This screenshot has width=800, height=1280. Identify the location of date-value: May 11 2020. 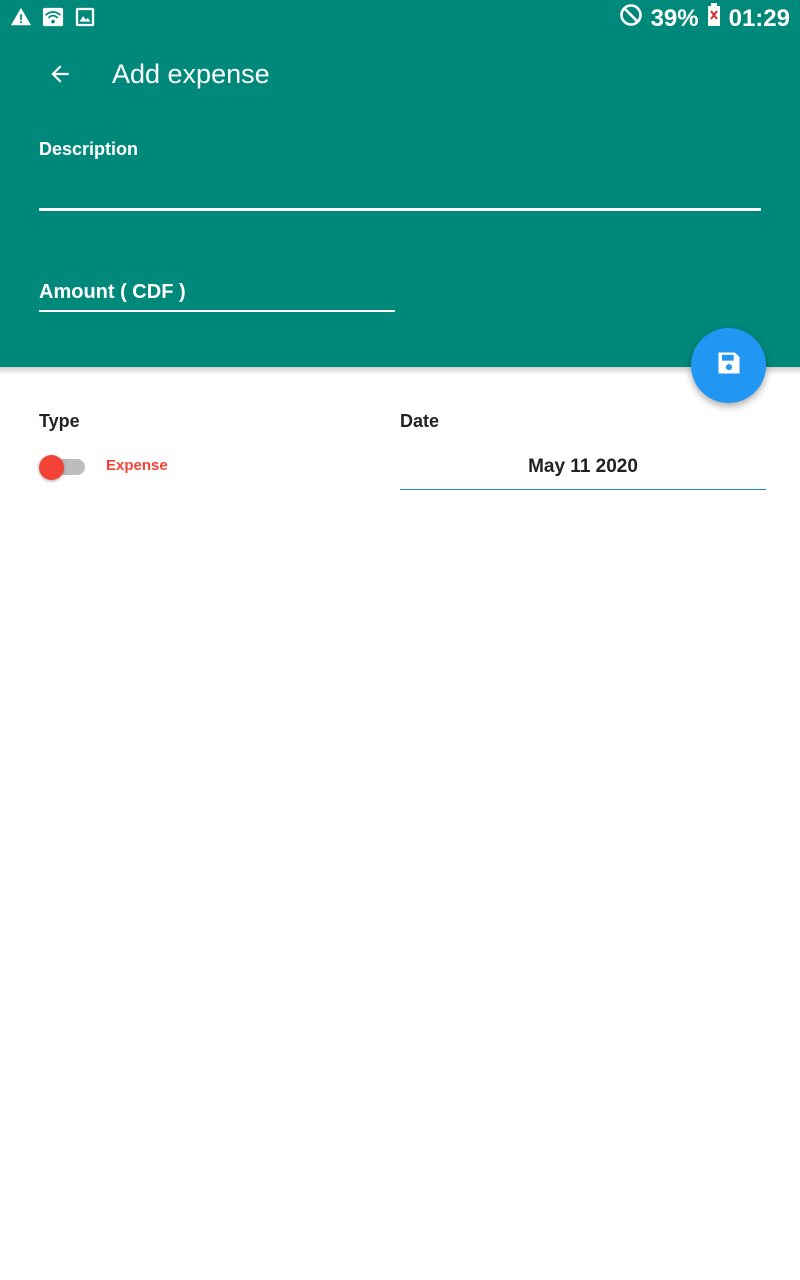
(583, 466).